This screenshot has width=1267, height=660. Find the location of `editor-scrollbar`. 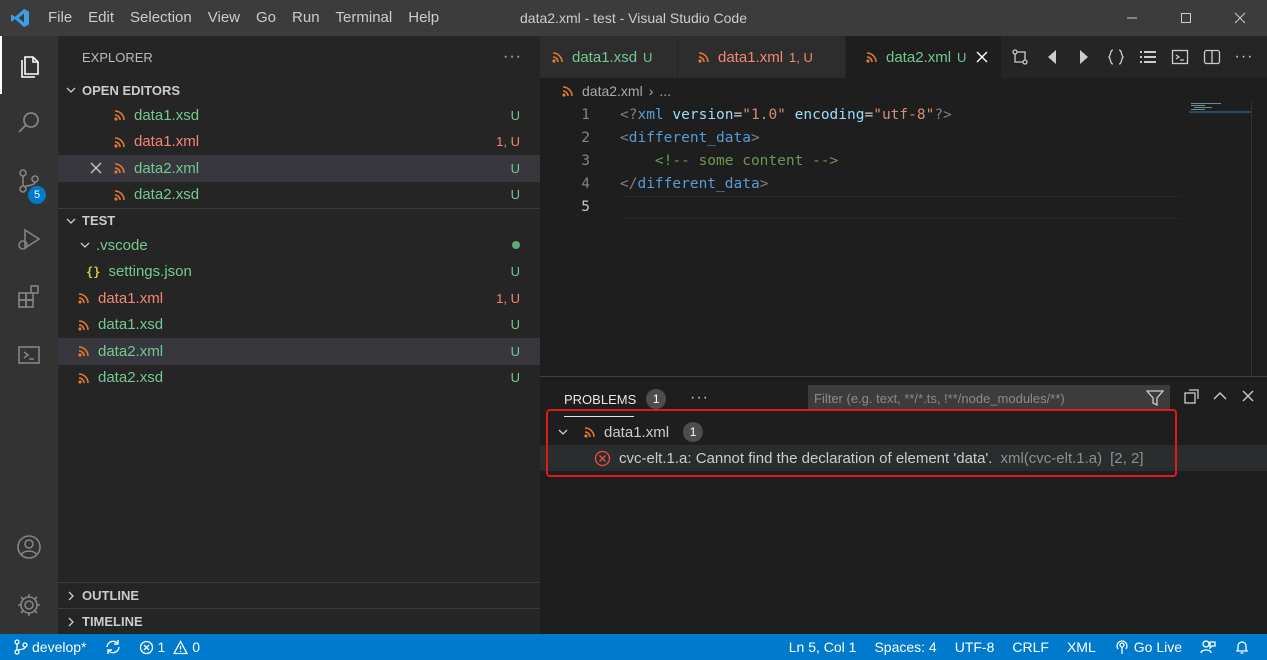

editor-scrollbar is located at coordinates (1259, 239).